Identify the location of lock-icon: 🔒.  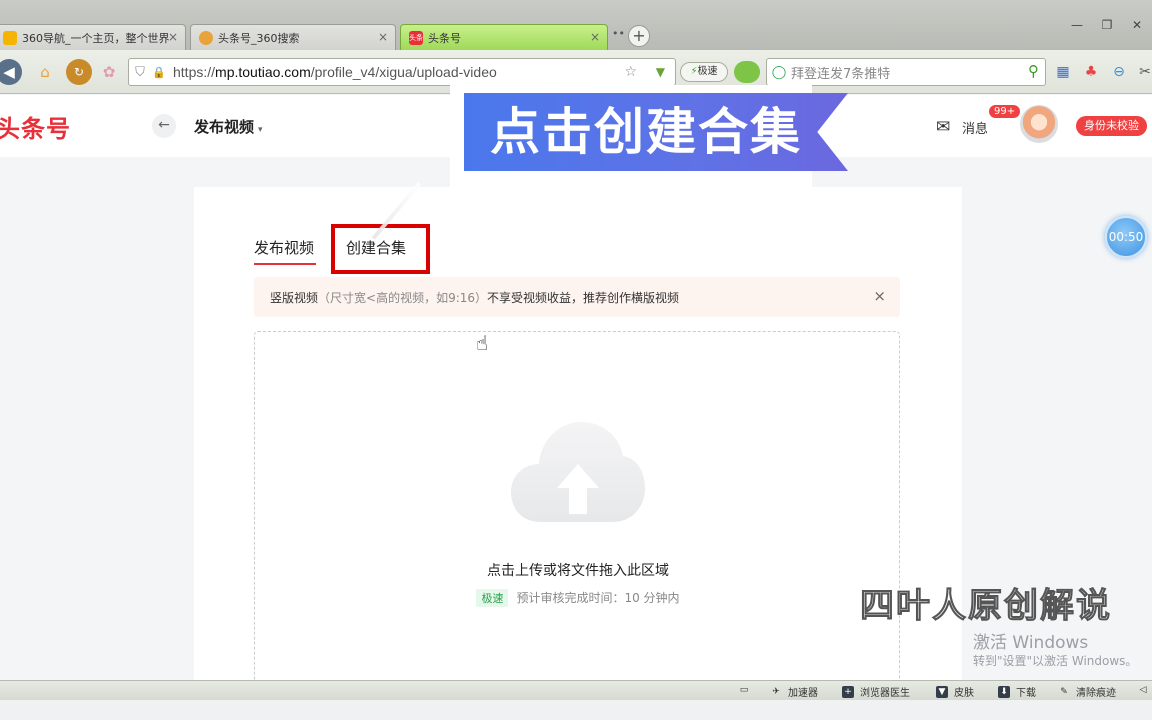
(159, 72).